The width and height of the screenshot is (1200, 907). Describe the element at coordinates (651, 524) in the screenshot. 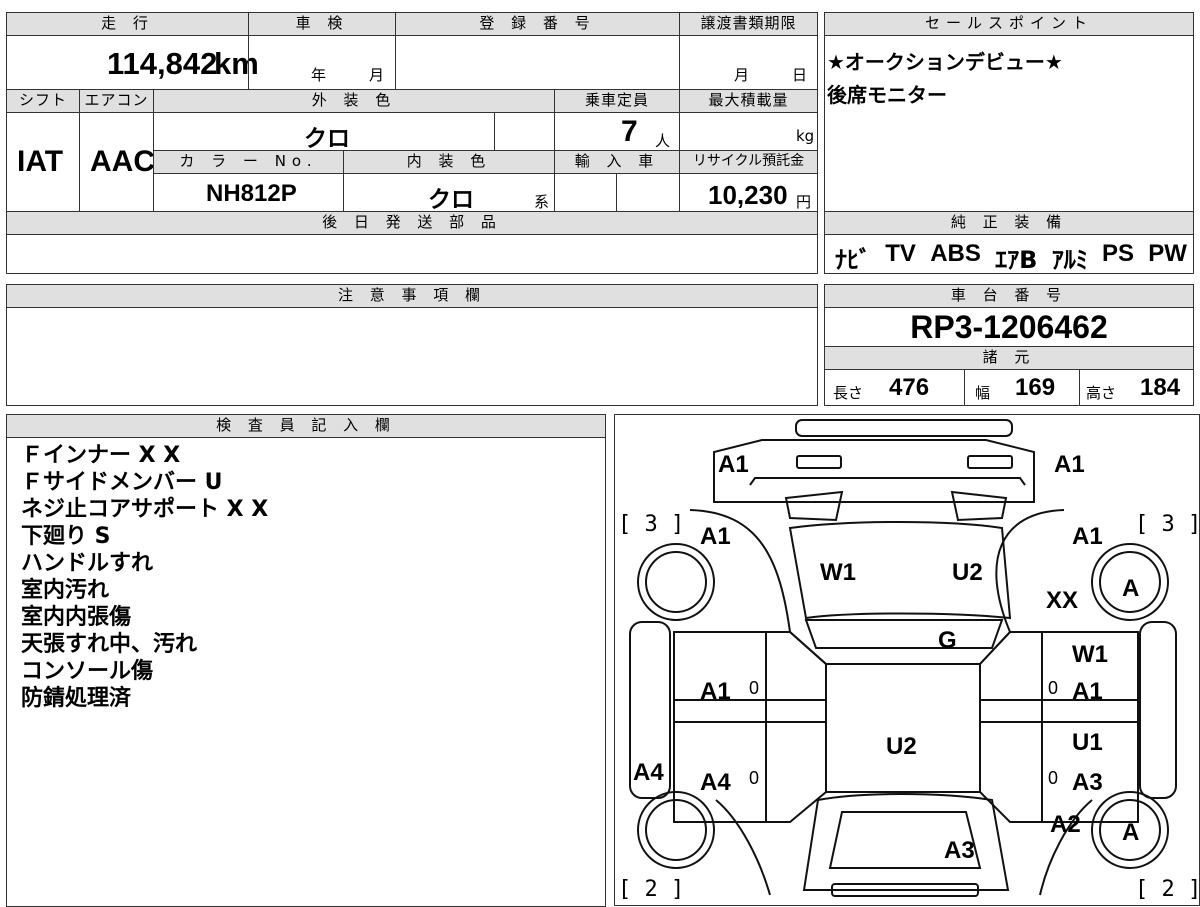

I see `bracket-front-left: [ 3 ]` at that location.